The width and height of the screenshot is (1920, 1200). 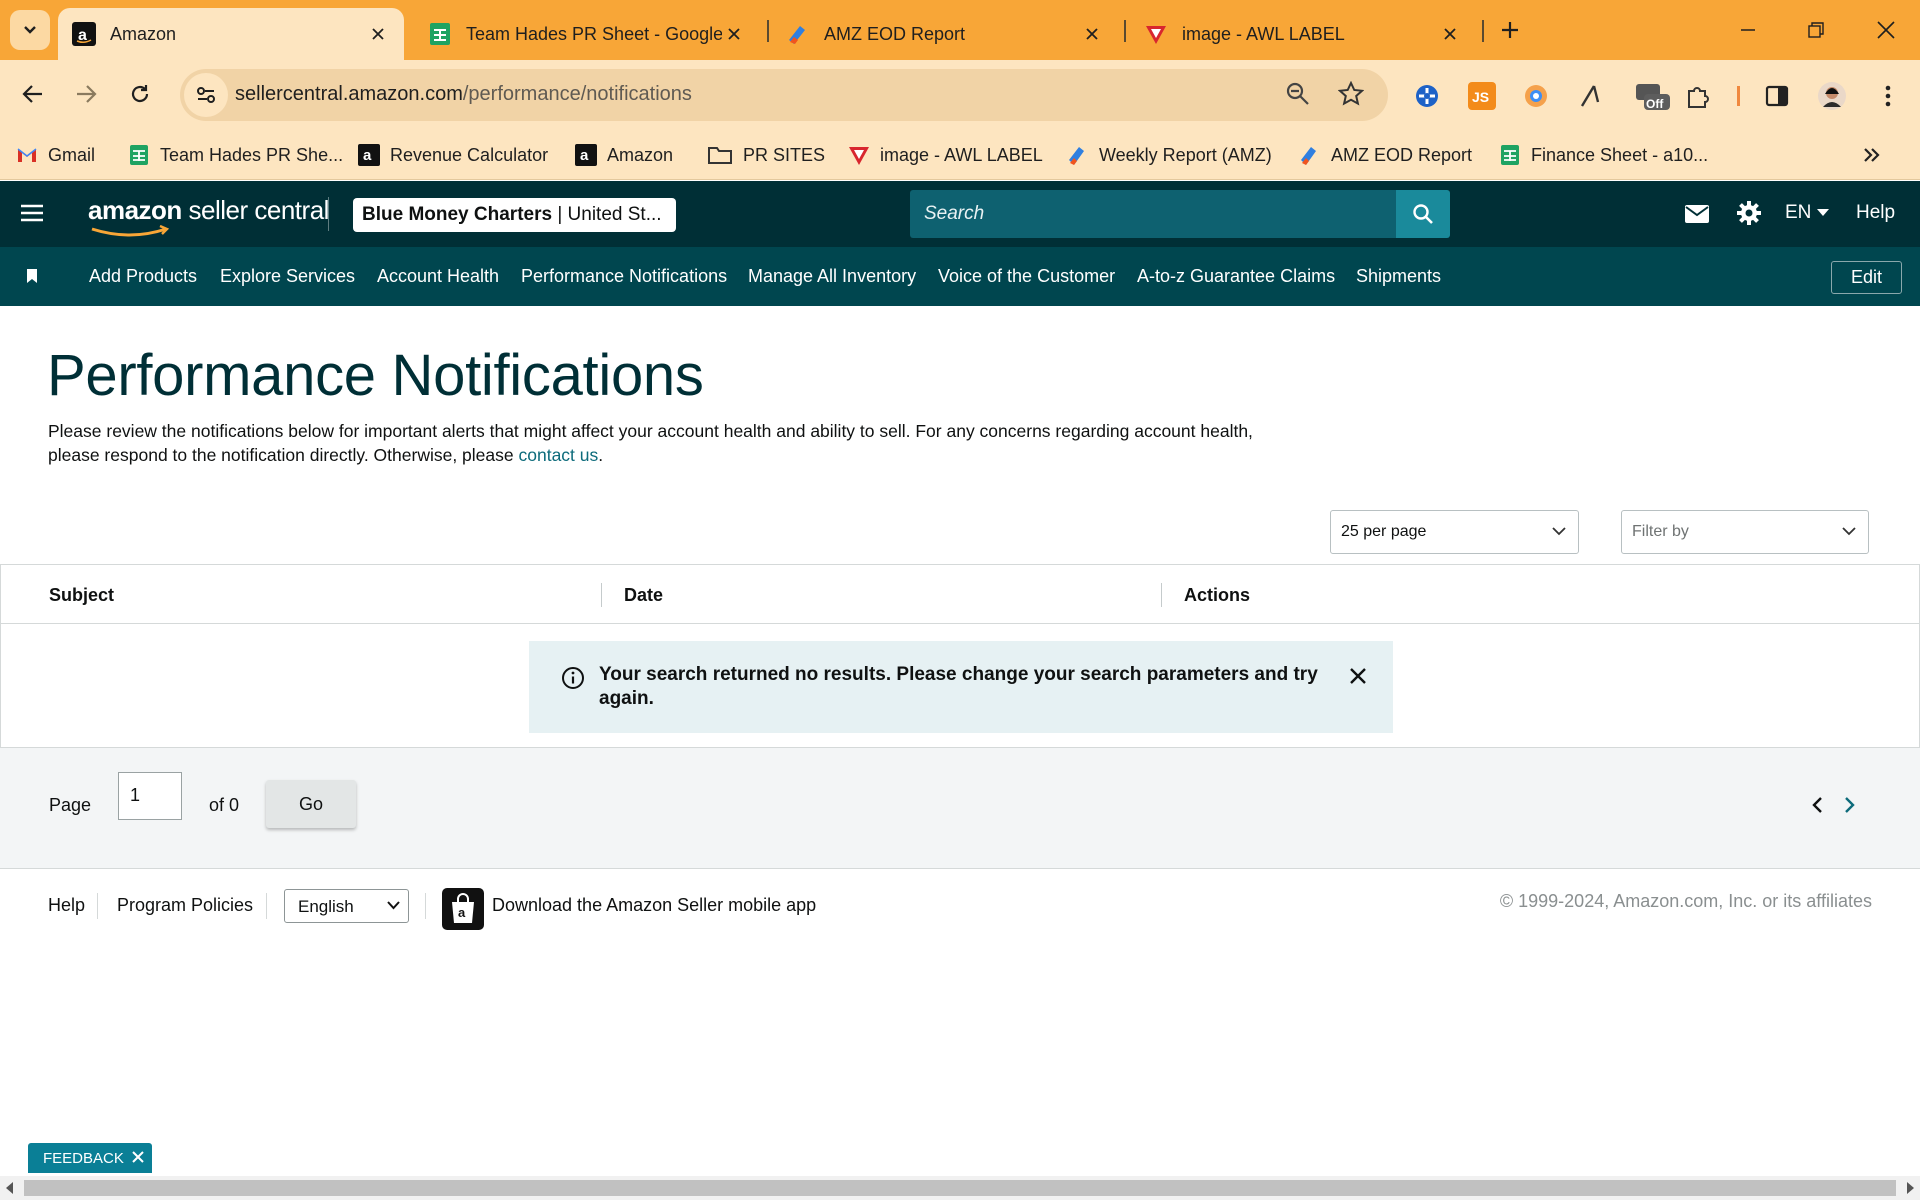 I want to click on tab-amz-eod: AMZ EOD Report, so click(x=945, y=34).